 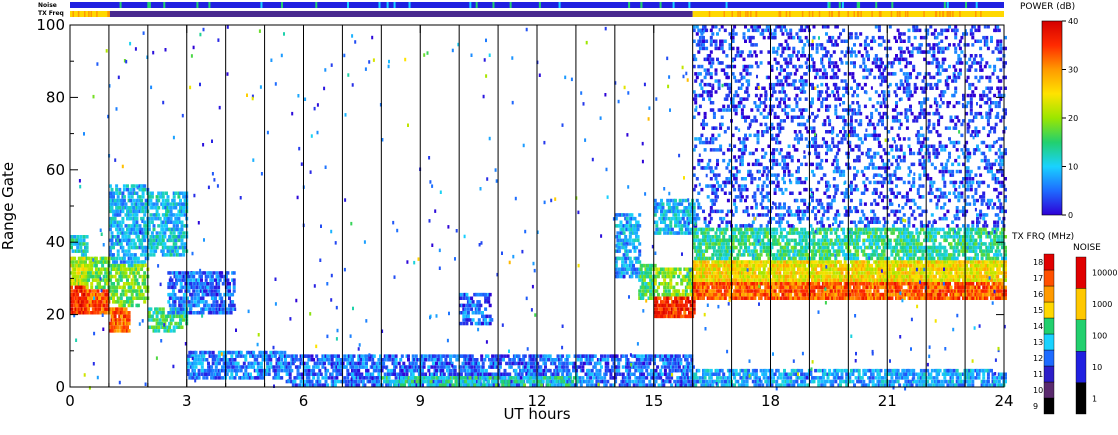 What do you see at coordinates (476, 5) in the screenshot?
I see `noise-tick` at bounding box center [476, 5].